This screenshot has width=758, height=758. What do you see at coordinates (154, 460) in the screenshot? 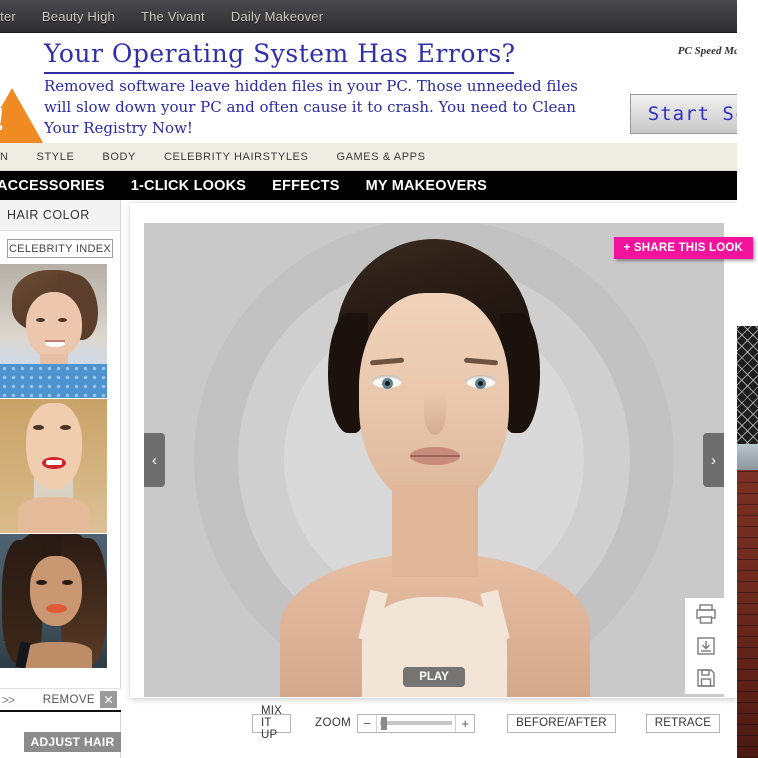
I see `previous-look-button: ‹` at bounding box center [154, 460].